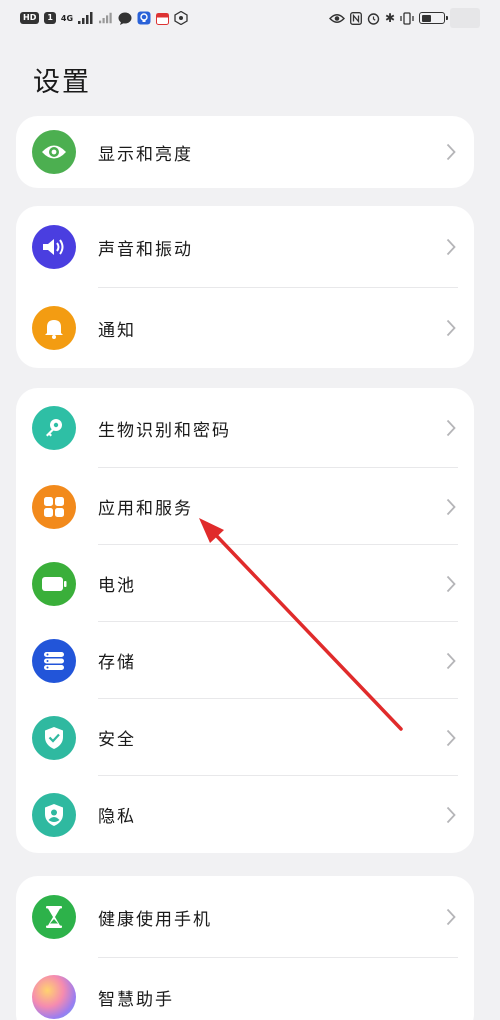 The image size is (500, 1020). What do you see at coordinates (164, 430) in the screenshot?
I see `settings-item-label: 生物识别和密码` at bounding box center [164, 430].